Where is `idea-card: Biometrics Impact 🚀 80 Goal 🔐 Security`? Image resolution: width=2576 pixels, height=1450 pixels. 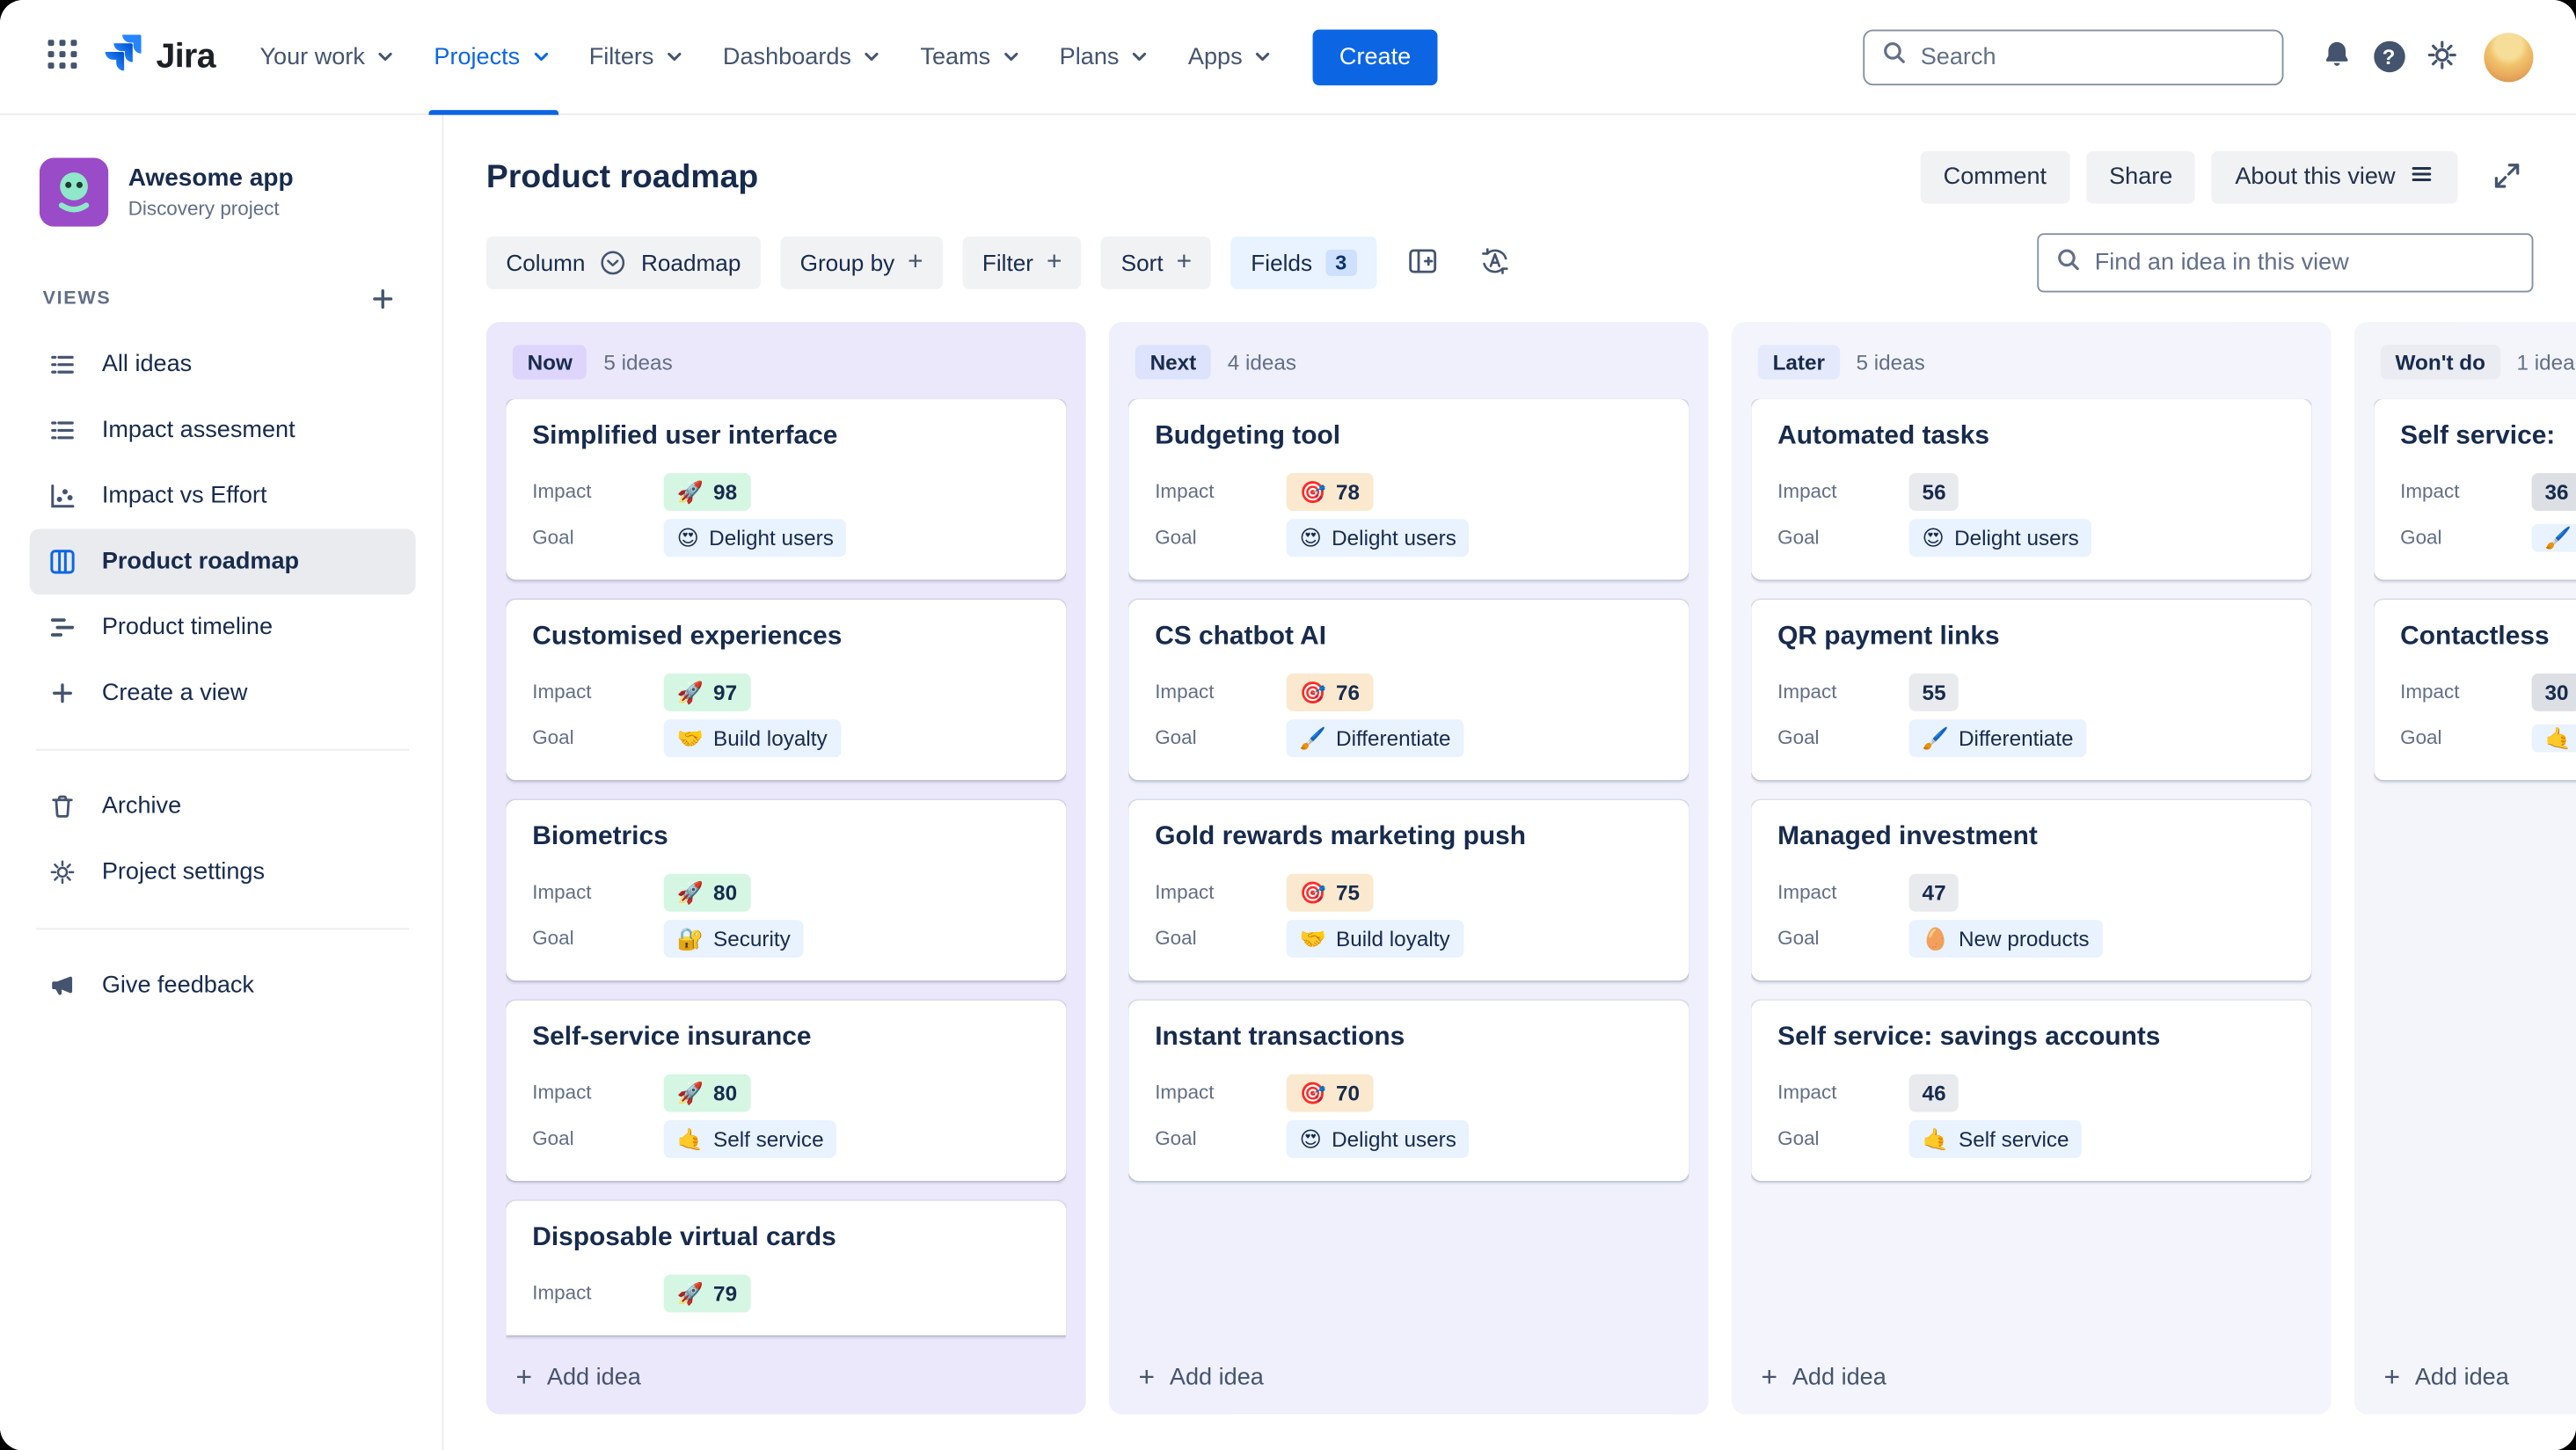 idea-card: Biometrics Impact 🚀 80 Goal 🔐 Security is located at coordinates (786, 890).